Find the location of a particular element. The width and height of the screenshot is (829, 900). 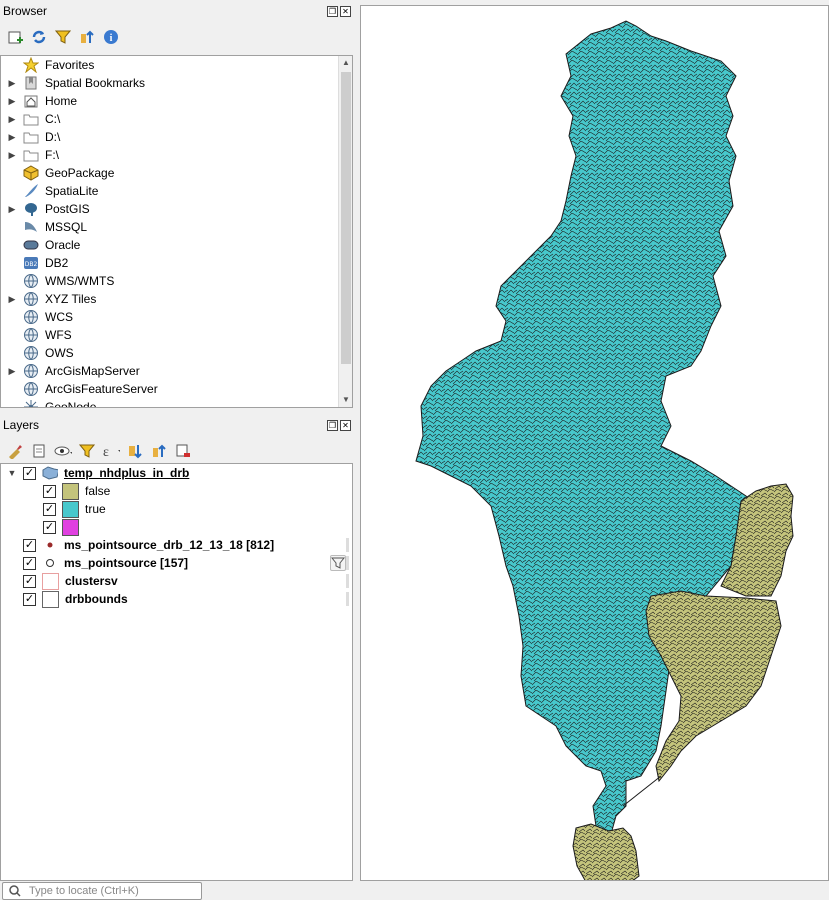

browser-item: GeoNode is located at coordinates (176, 402).